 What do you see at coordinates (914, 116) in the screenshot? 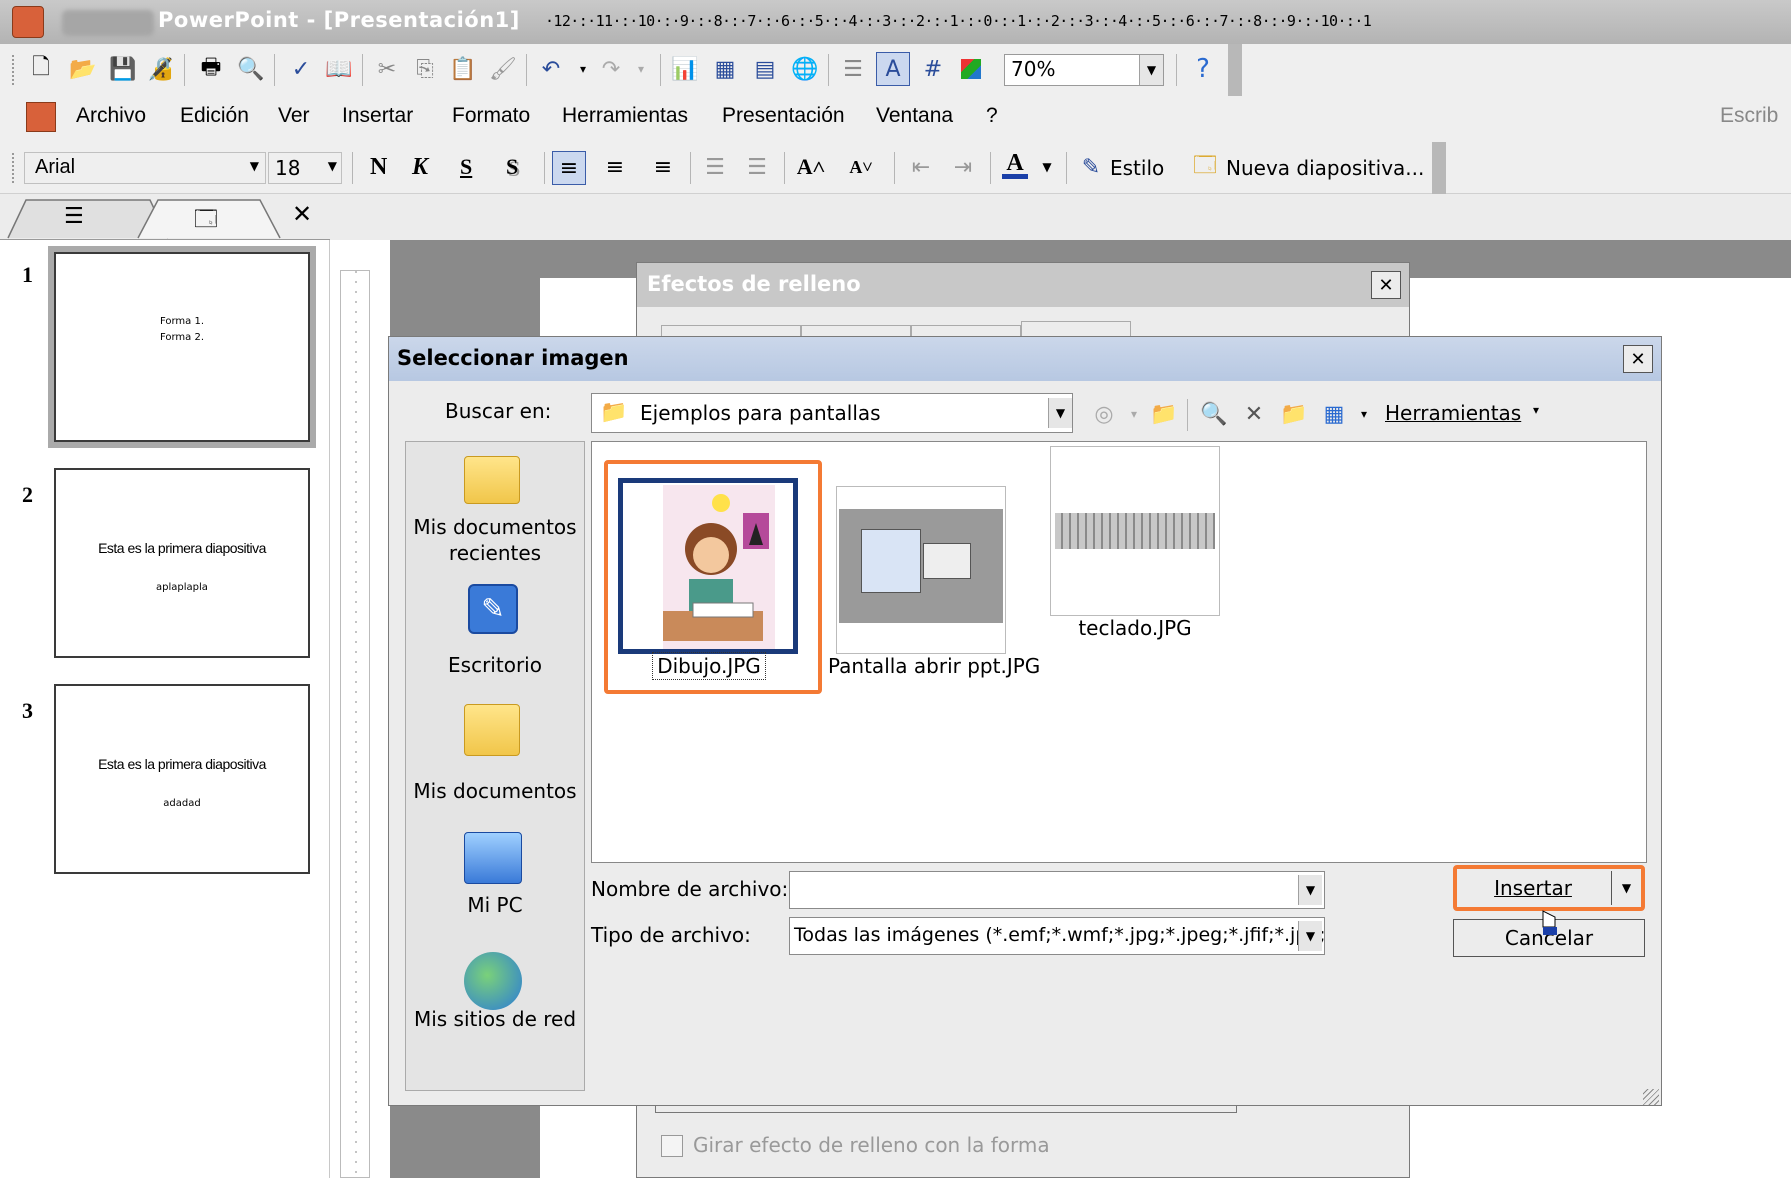
I see `menu-ventana: Ventana` at bounding box center [914, 116].